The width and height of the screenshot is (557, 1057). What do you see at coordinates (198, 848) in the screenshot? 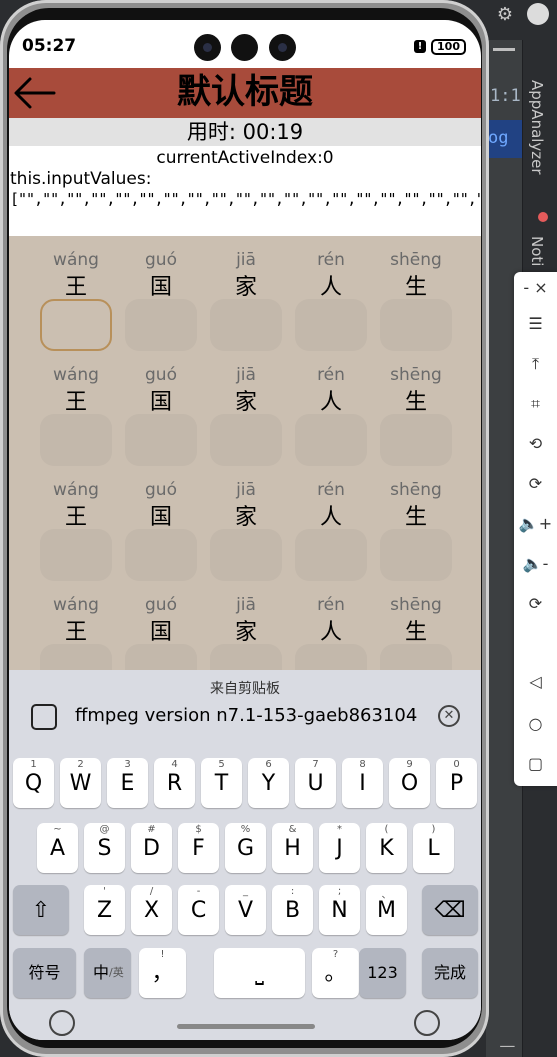
I see `key-f: $ F` at bounding box center [198, 848].